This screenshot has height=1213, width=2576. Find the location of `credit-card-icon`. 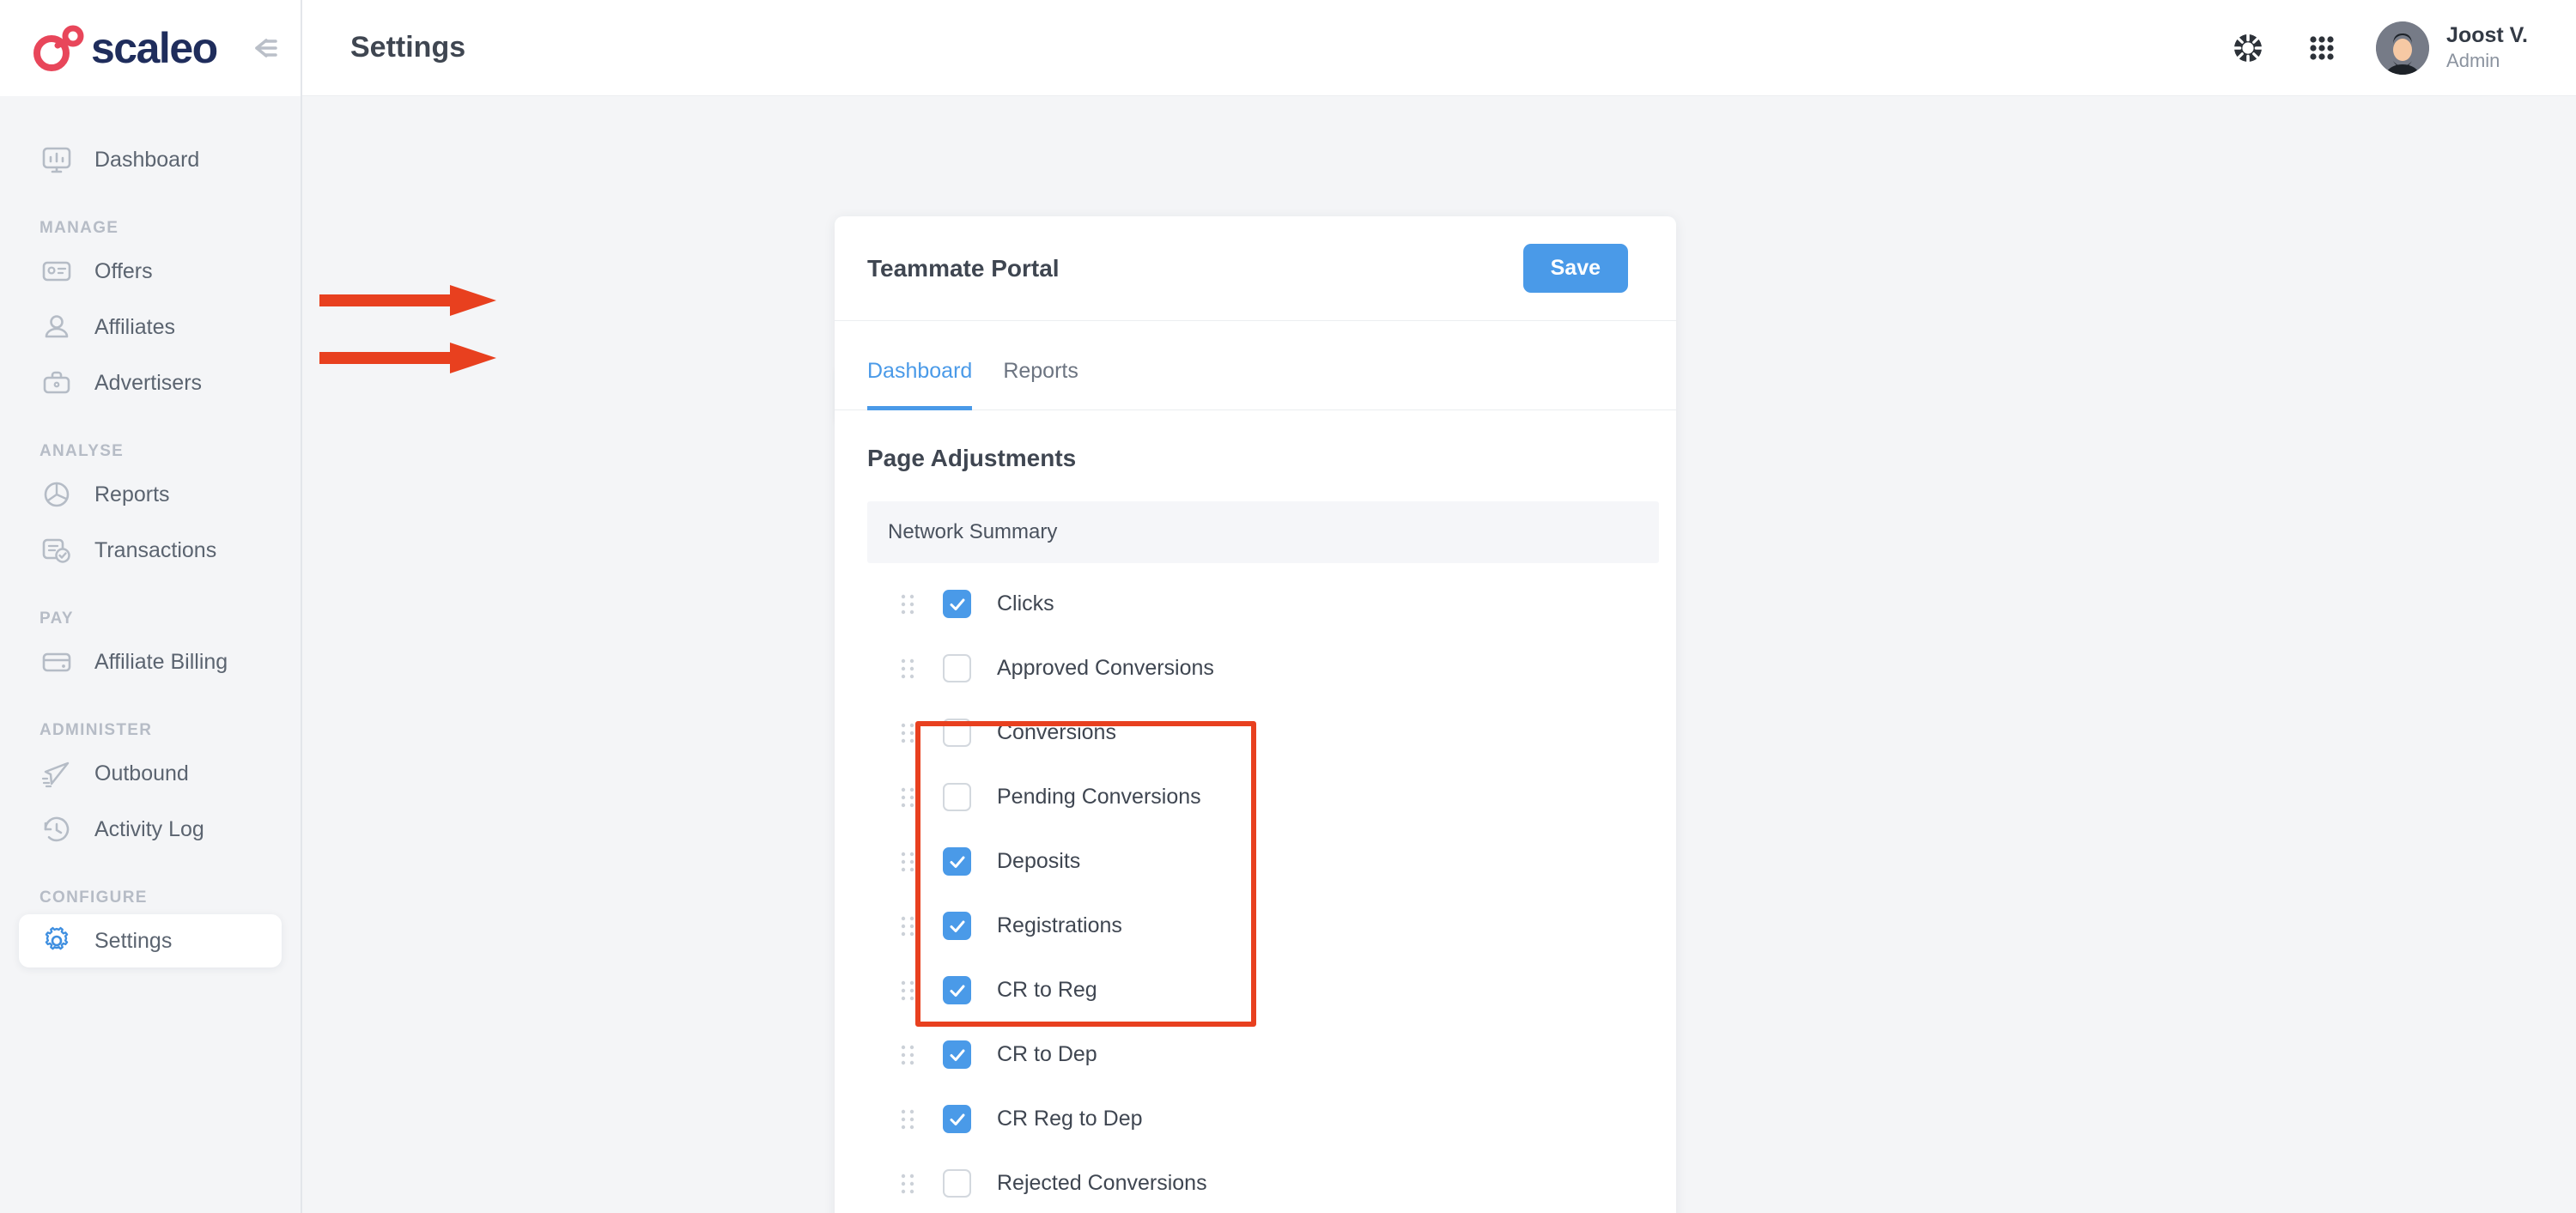

credit-card-icon is located at coordinates (56, 662).